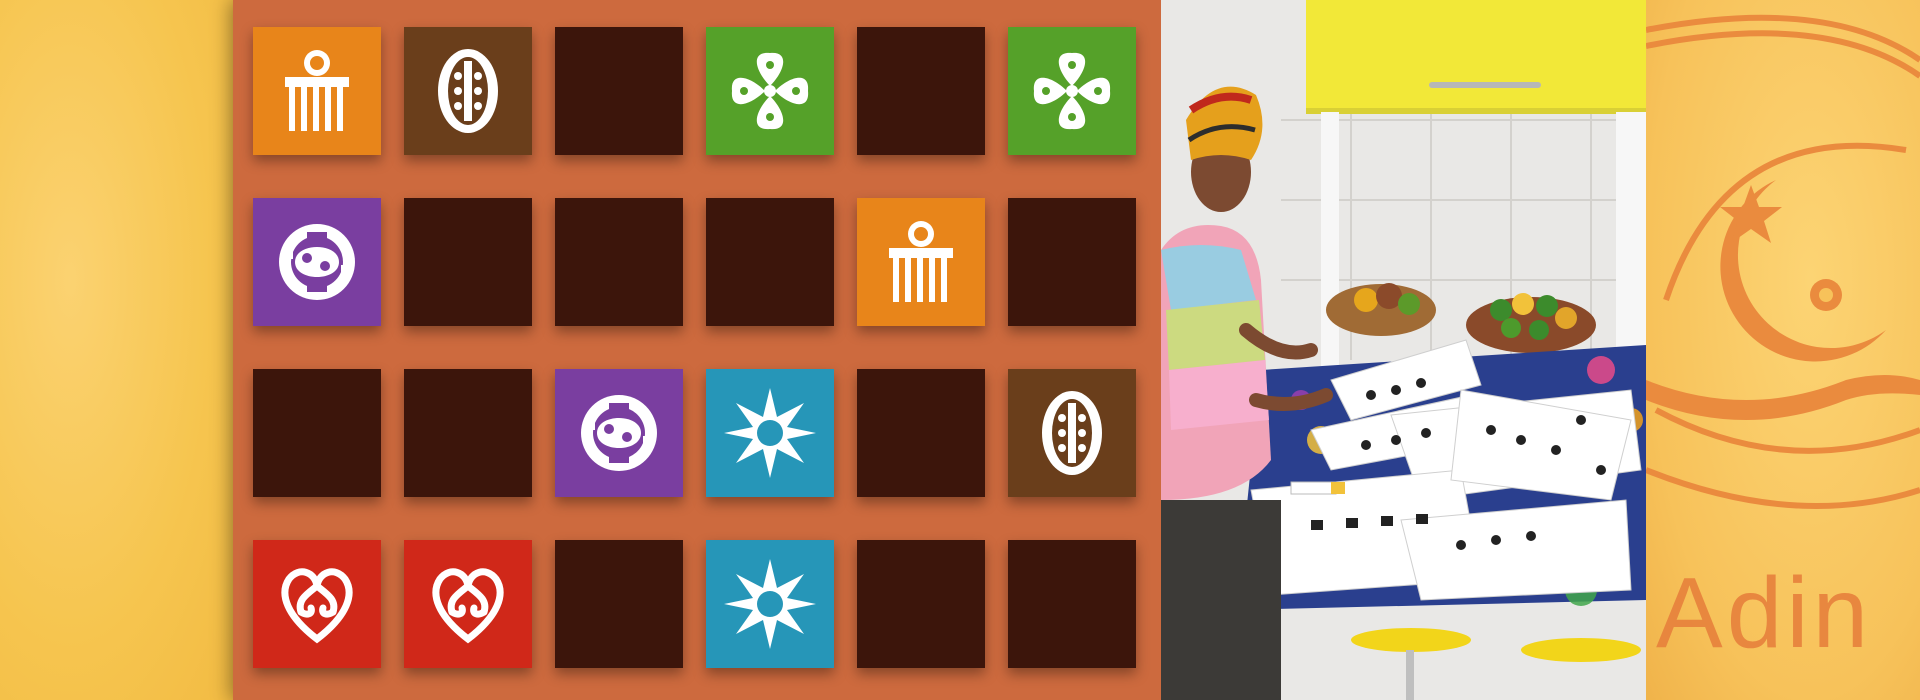 This screenshot has width=1920, height=700. I want to click on adinkra-banner: Adin, so click(1783, 350).